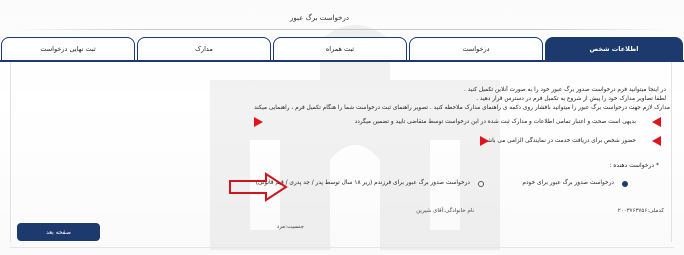  I want to click on tab-request: درخواست, so click(476, 48).